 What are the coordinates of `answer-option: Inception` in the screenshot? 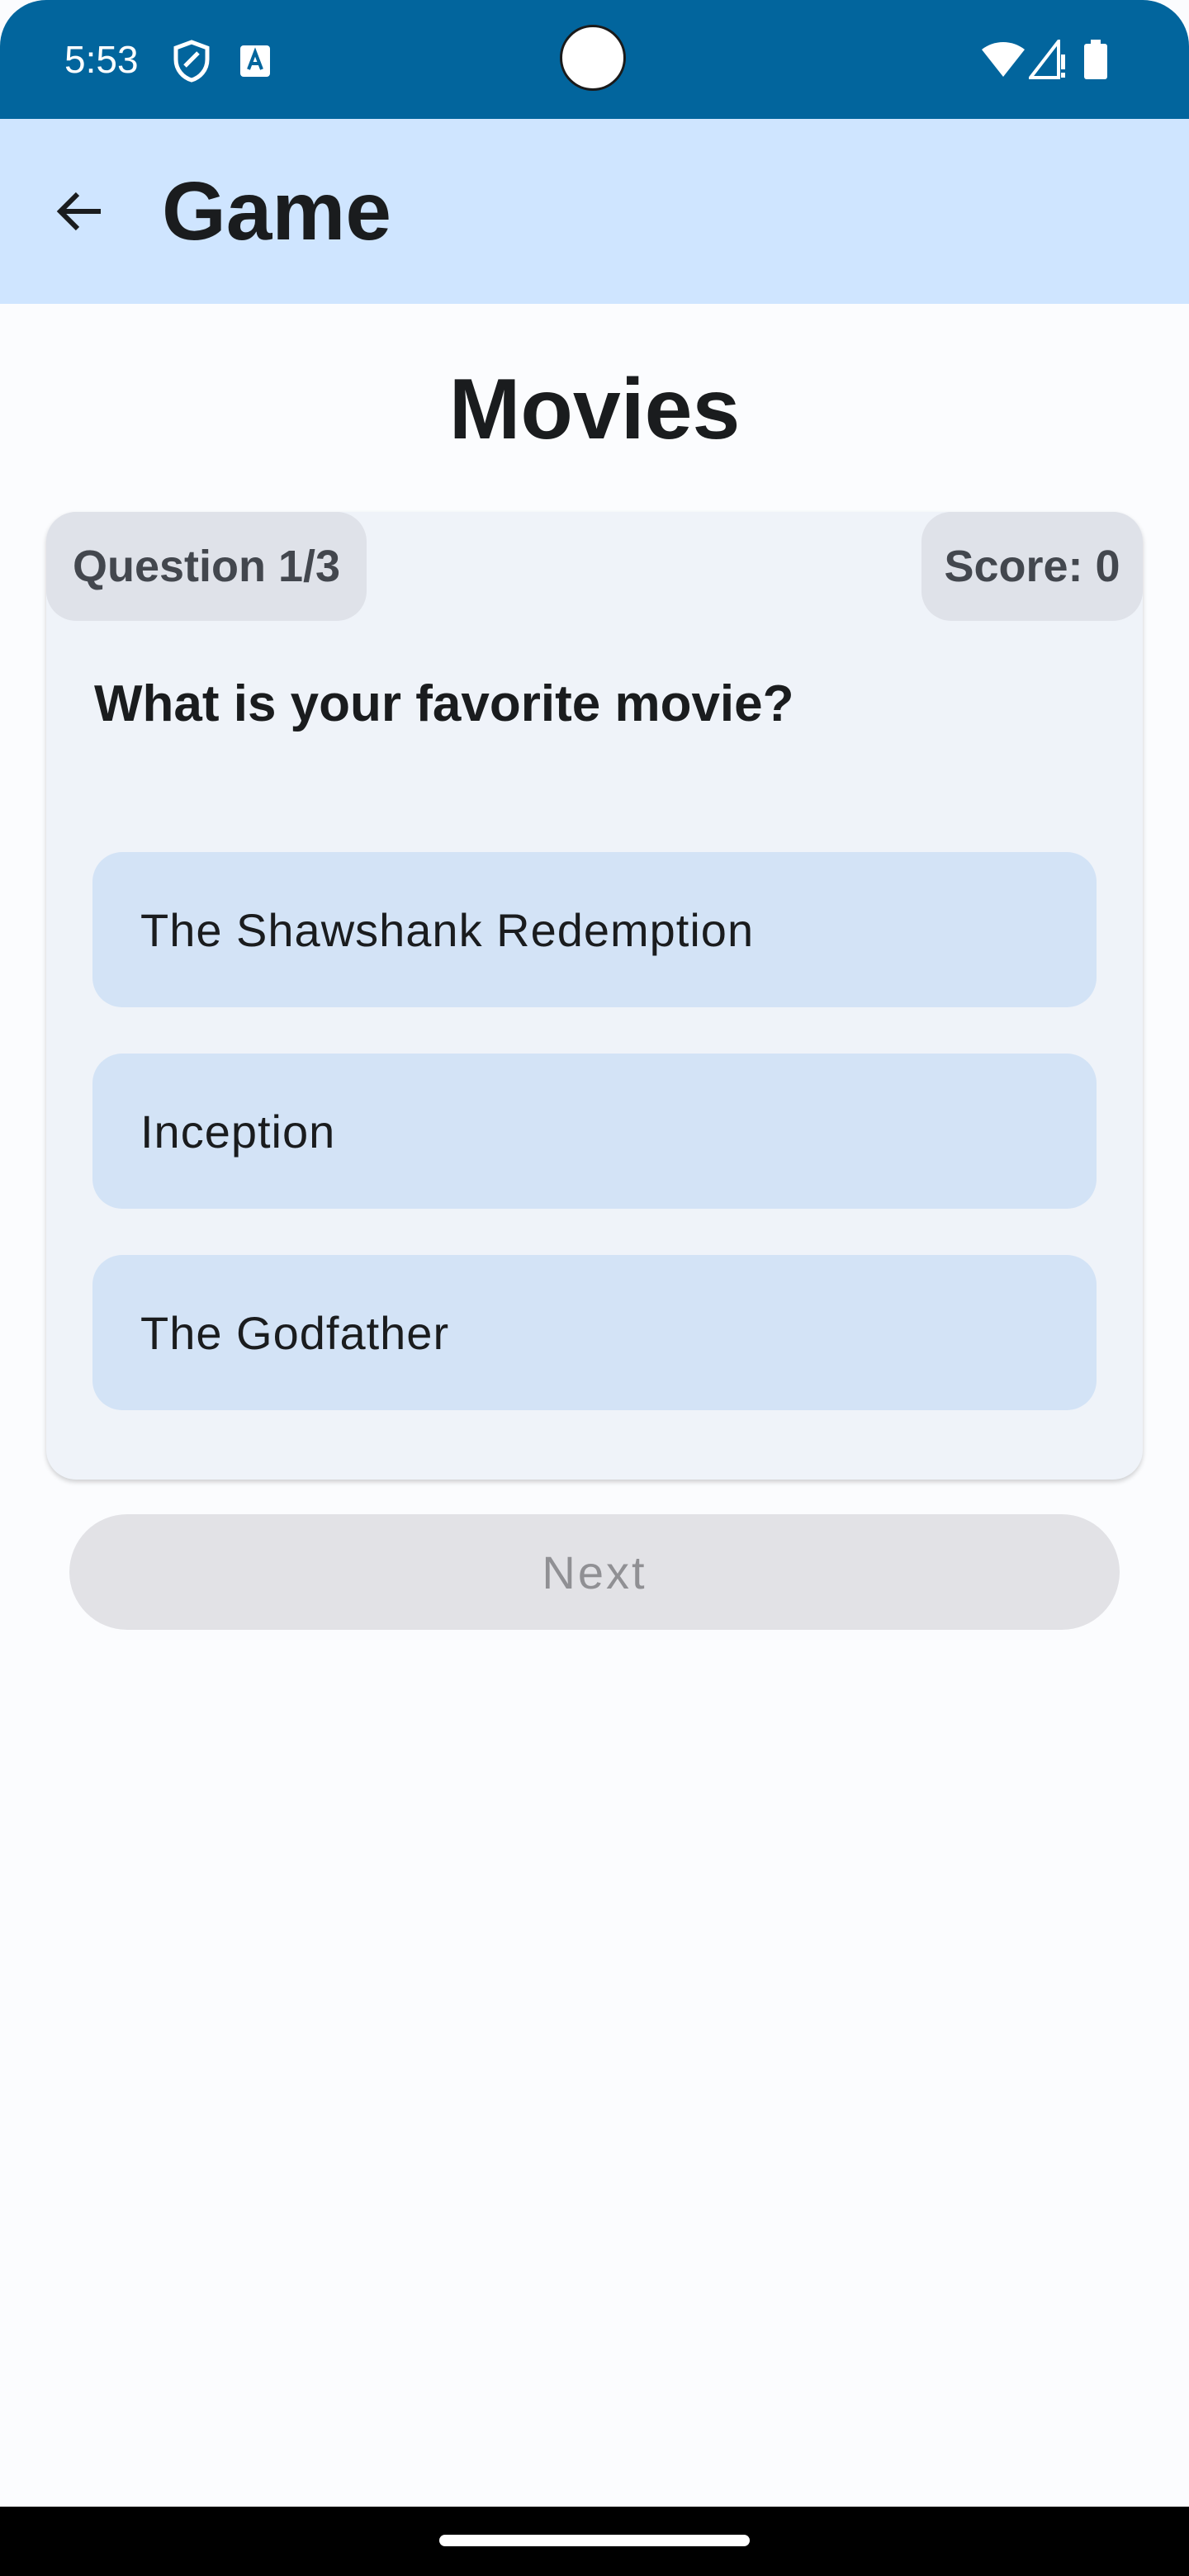 It's located at (594, 1131).